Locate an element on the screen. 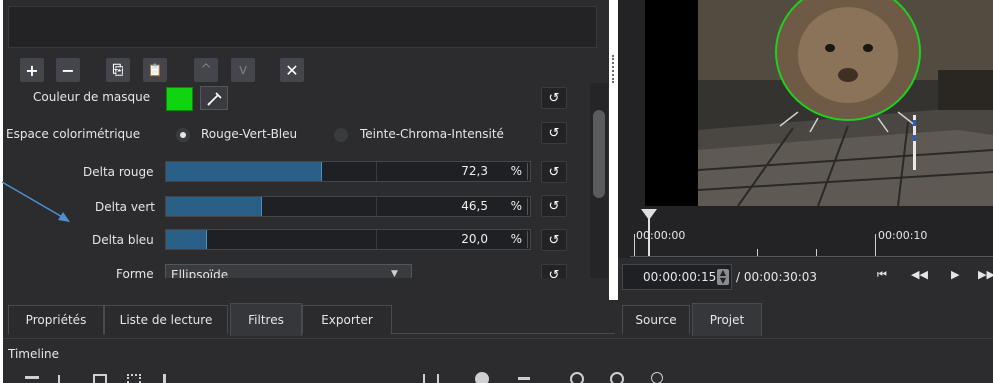 The height and width of the screenshot is (383, 993). delta-blue-value: 20,0 is located at coordinates (474, 239).